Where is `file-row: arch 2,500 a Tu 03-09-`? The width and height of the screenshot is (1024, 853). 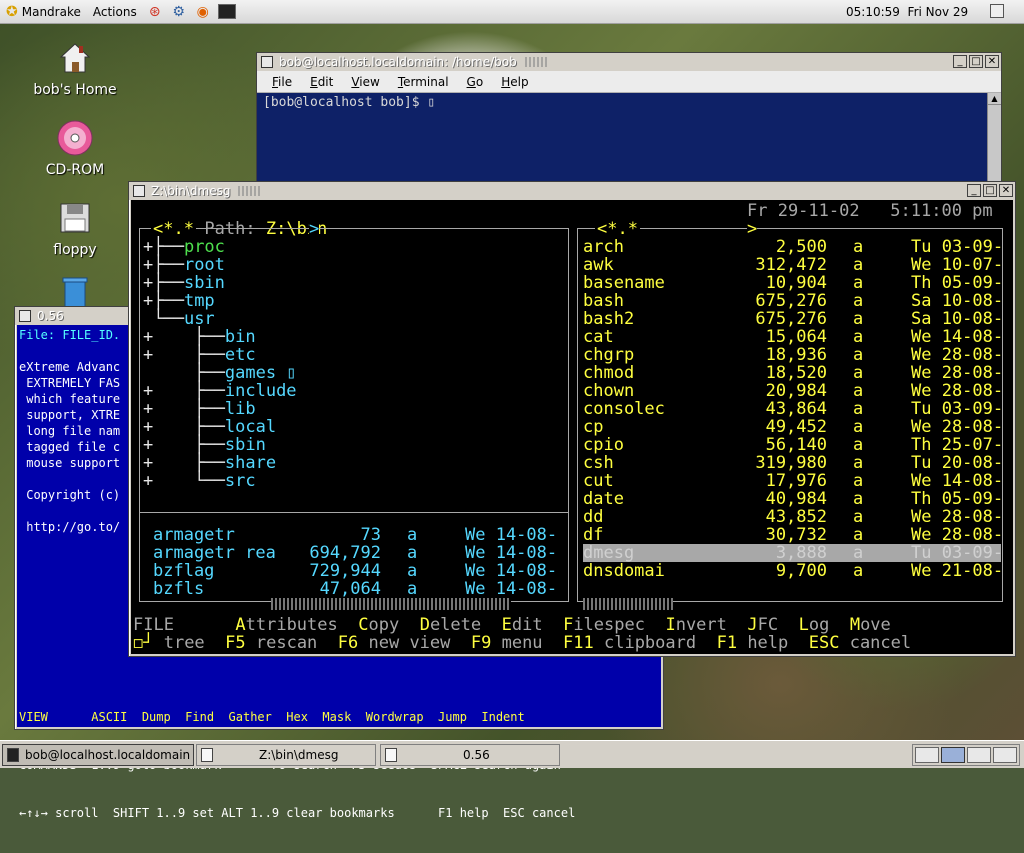
file-row: arch 2,500 a Tu 03-09- is located at coordinates (793, 247).